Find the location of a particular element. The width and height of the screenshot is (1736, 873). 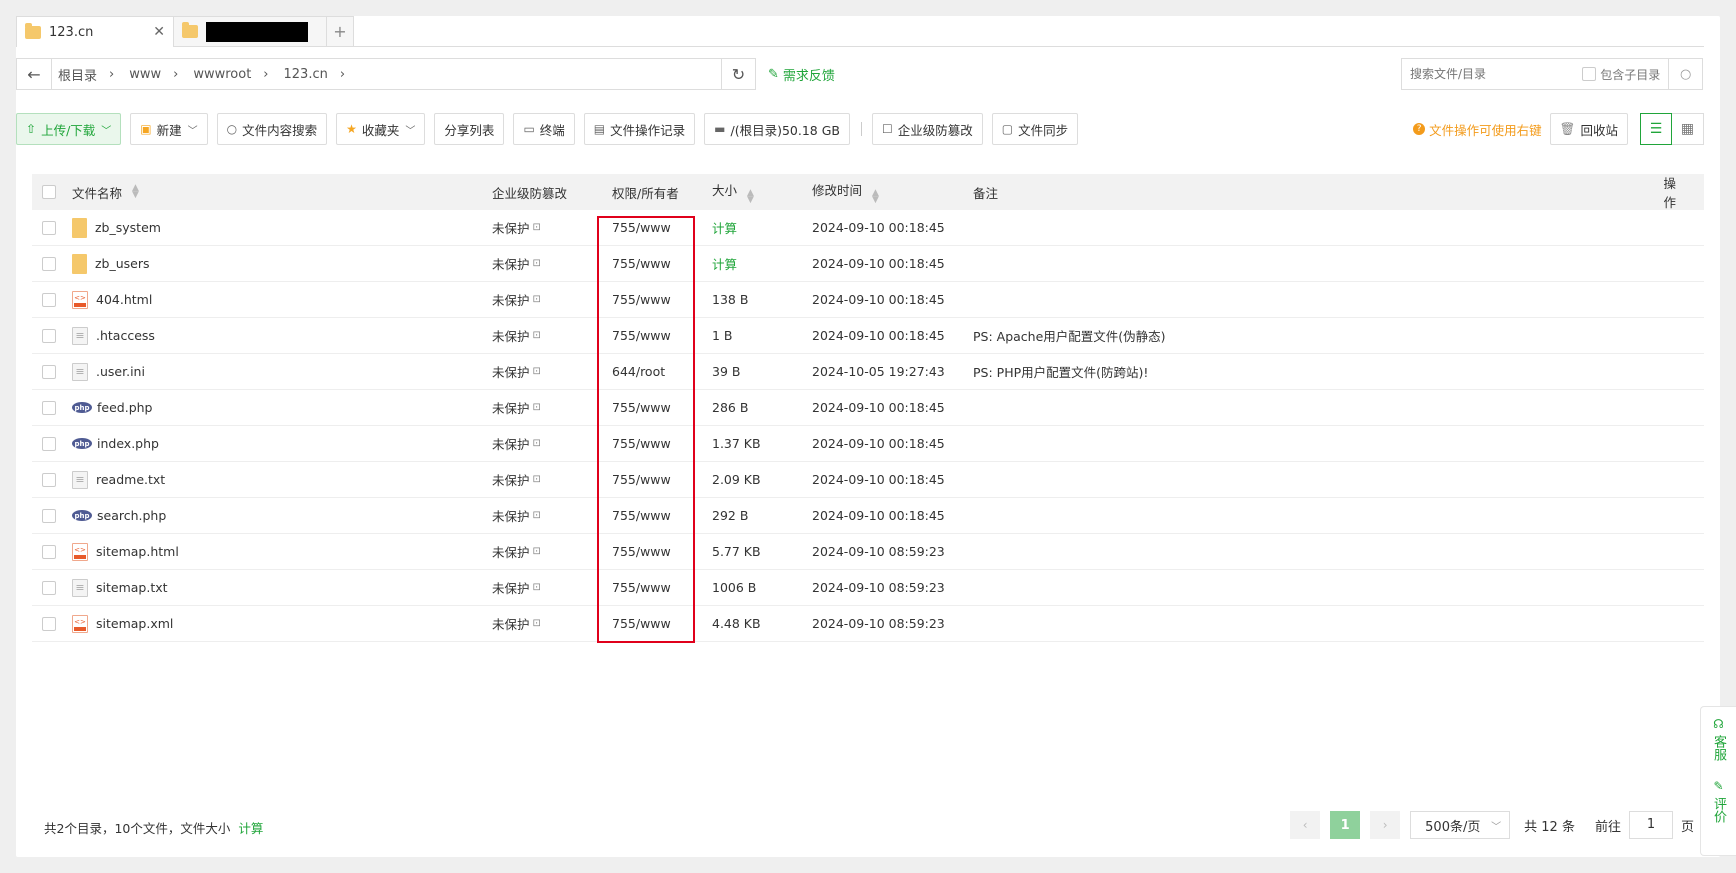

breadcrumb-item-123cn: 123.cn › is located at coordinates (322, 74).